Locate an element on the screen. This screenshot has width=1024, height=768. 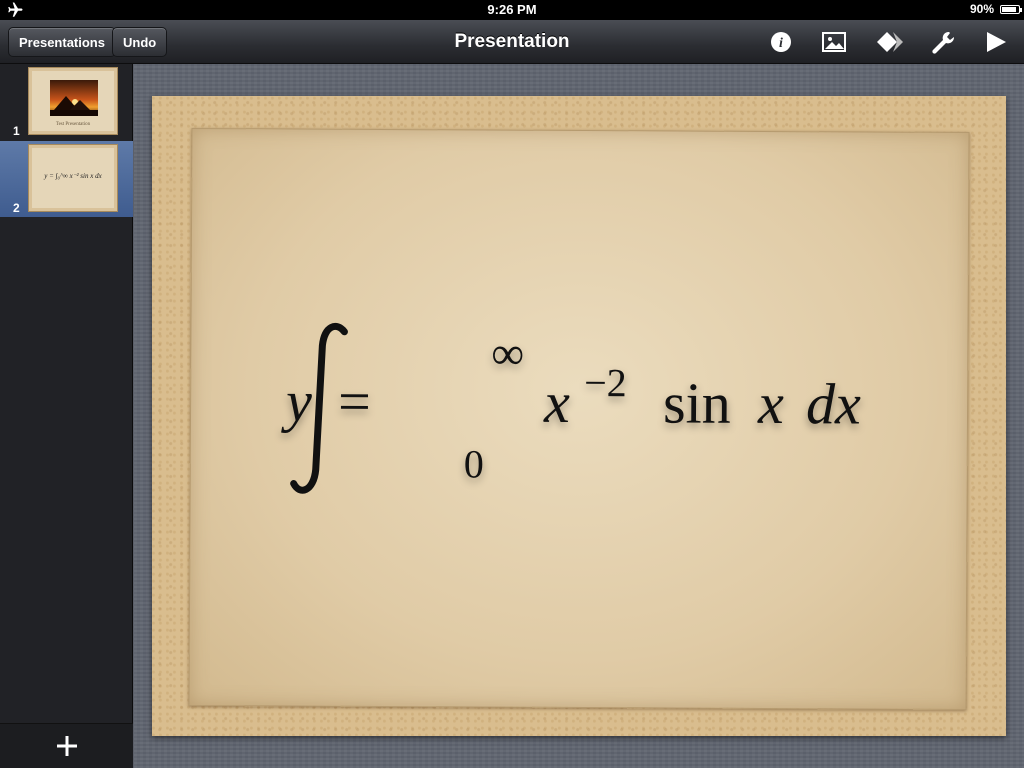
wrench-icon is located at coordinates (943, 42).